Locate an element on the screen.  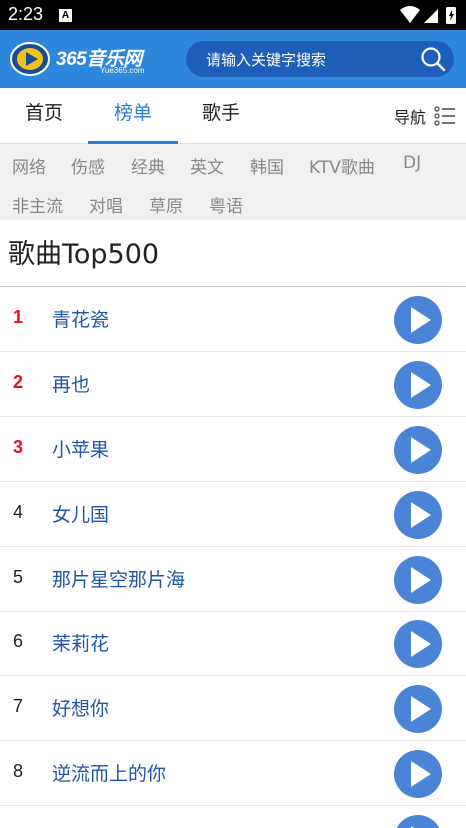
song-name-link: 青花瓷 is located at coordinates (80, 318).